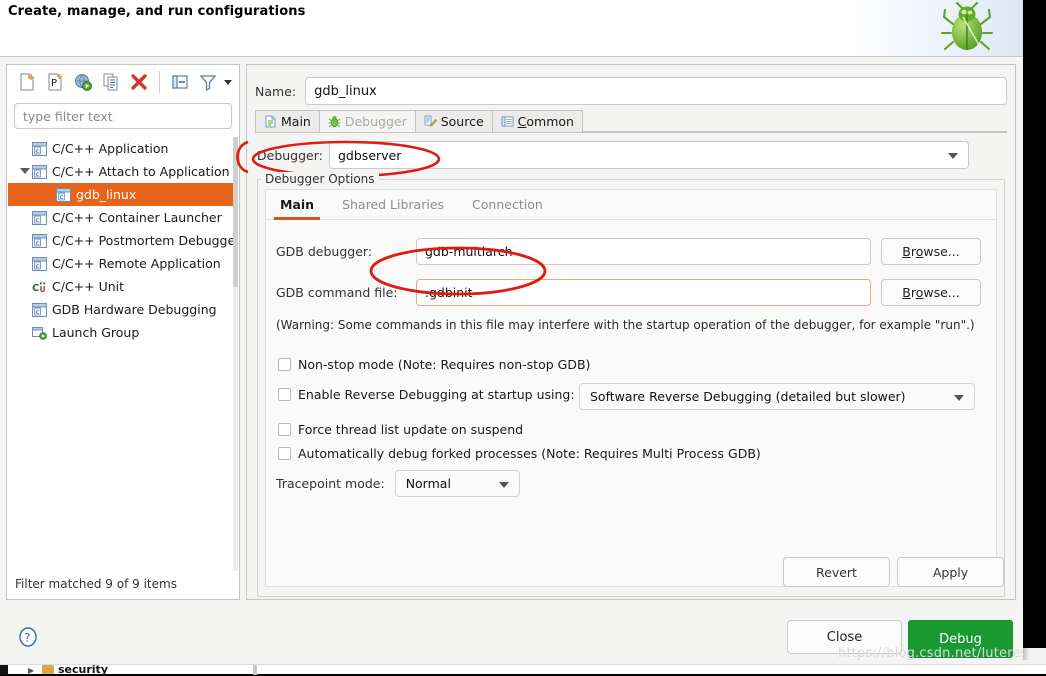 The image size is (1046, 676). What do you see at coordinates (48, 669) in the screenshot?
I see `folder-icon` at bounding box center [48, 669].